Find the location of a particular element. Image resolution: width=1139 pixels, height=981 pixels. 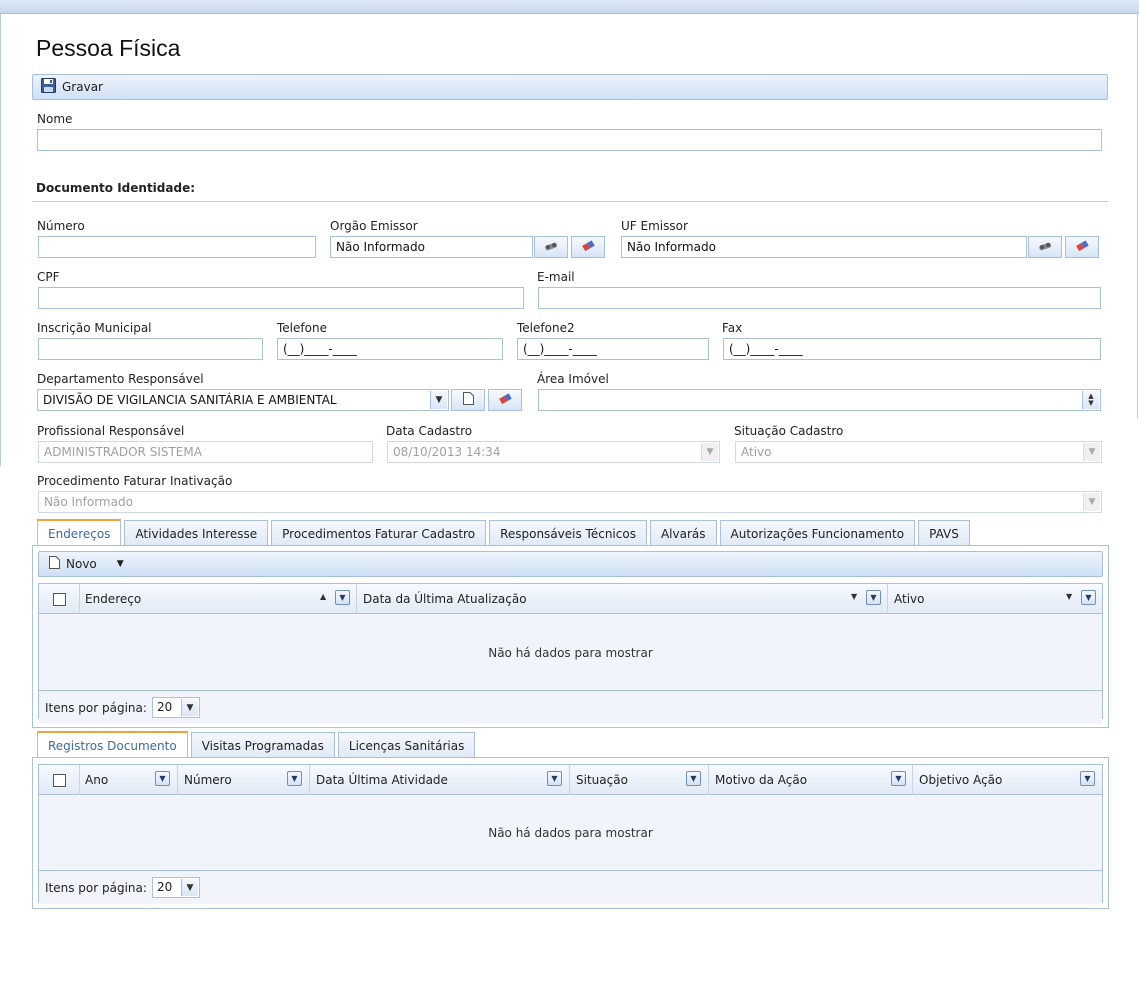

col-ativo: Ativo ▼ ▼ is located at coordinates (995, 599).